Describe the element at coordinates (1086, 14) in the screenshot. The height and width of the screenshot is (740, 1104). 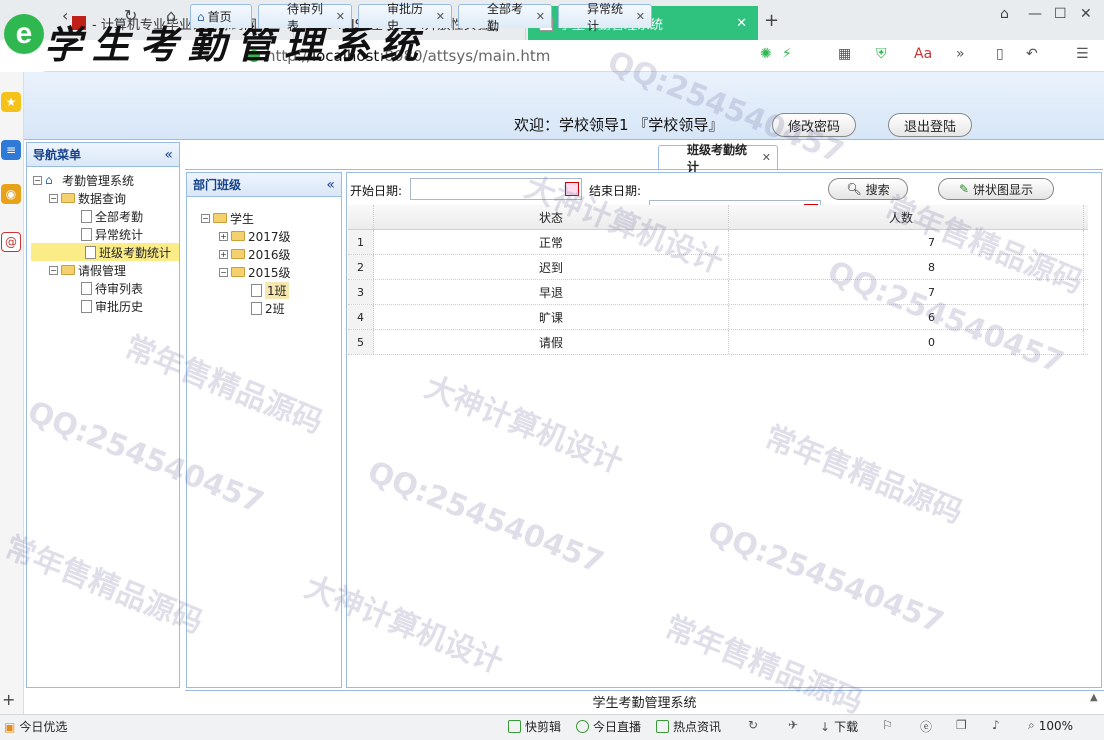
I see `close-window-icon: ✕` at that location.